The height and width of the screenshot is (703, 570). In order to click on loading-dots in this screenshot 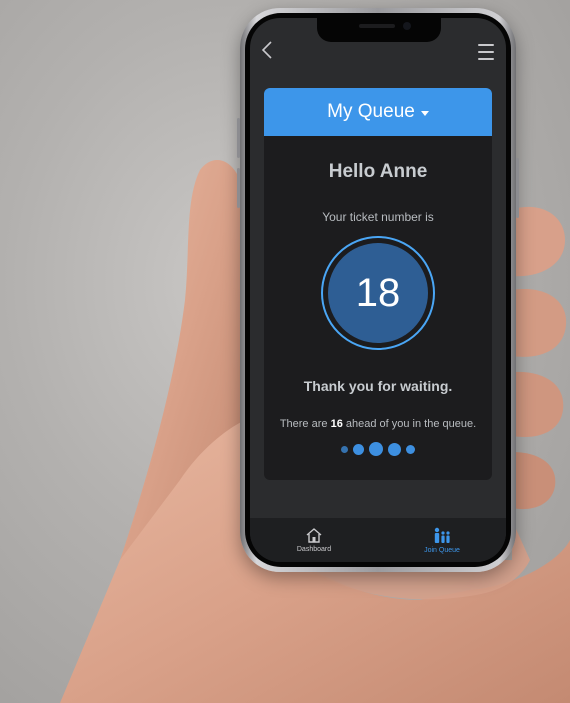, I will do `click(378, 449)`.